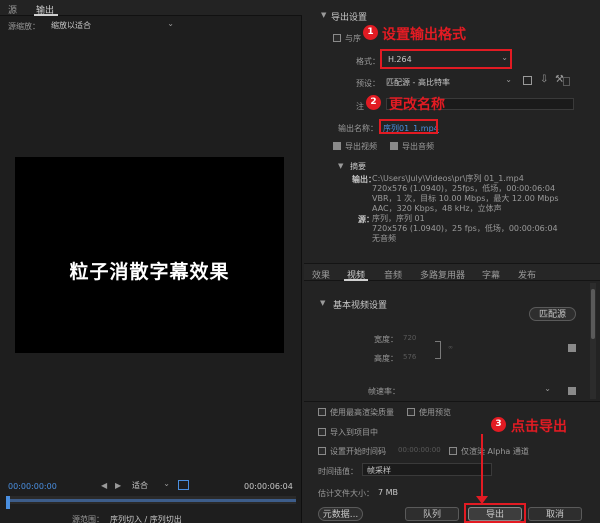  I want to click on comment-label: 注, so click(360, 106).